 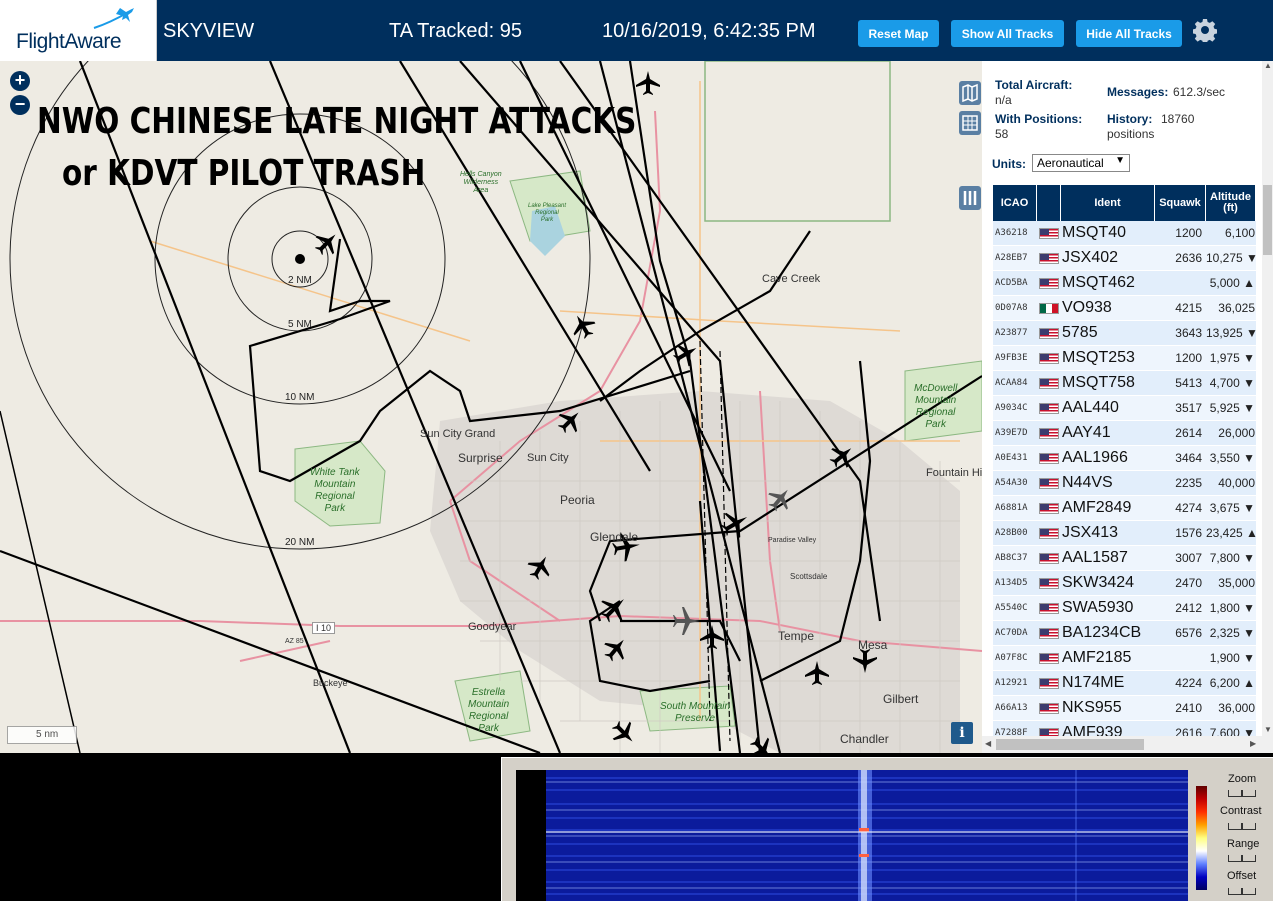 What do you see at coordinates (1124, 558) in the screenshot?
I see `table-row: AB8C37 AAL1587 3007 7,800 ▼` at bounding box center [1124, 558].